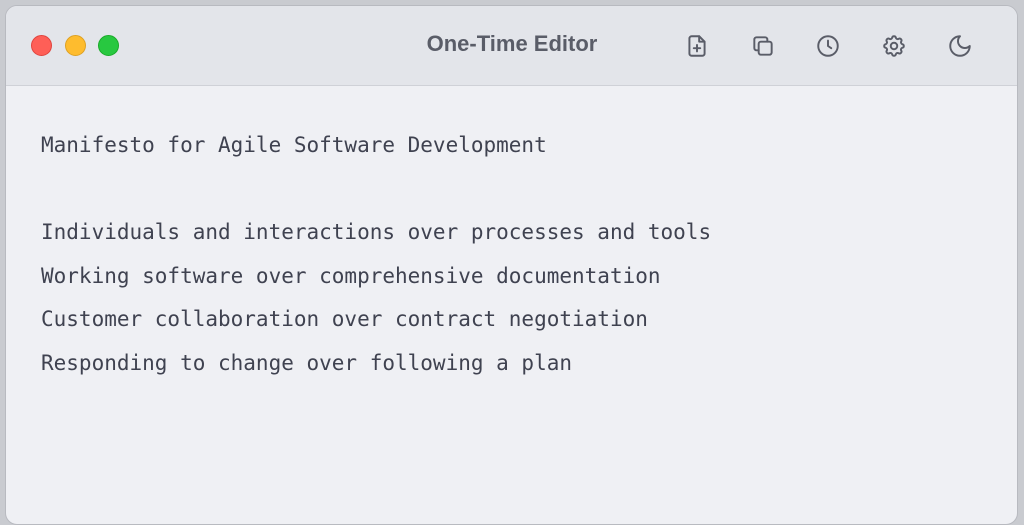  I want to click on gear-icon, so click(894, 46).